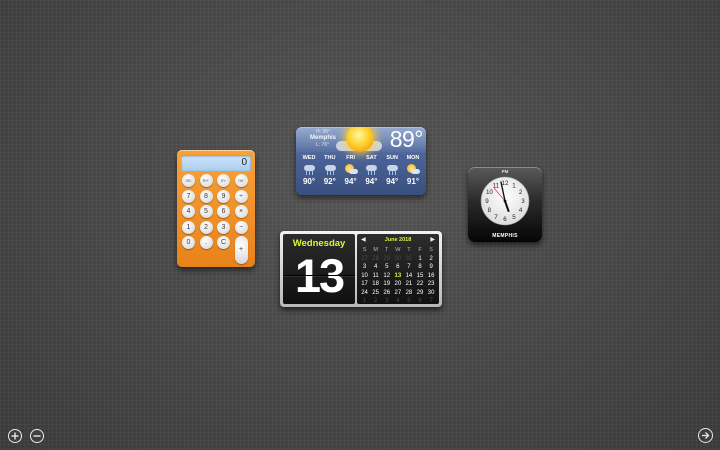 Image resolution: width=720 pixels, height=450 pixels. What do you see at coordinates (705, 435) in the screenshot?
I see `arrow-circle-icon` at bounding box center [705, 435].